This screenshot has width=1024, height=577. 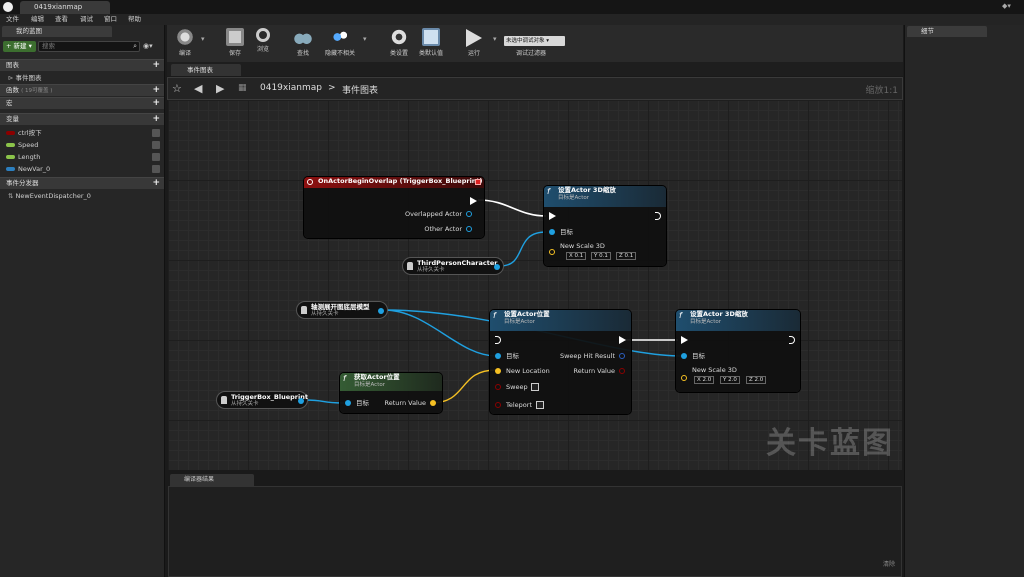 I want to click on scale-y-field: Y 0.1, so click(x=601, y=256).